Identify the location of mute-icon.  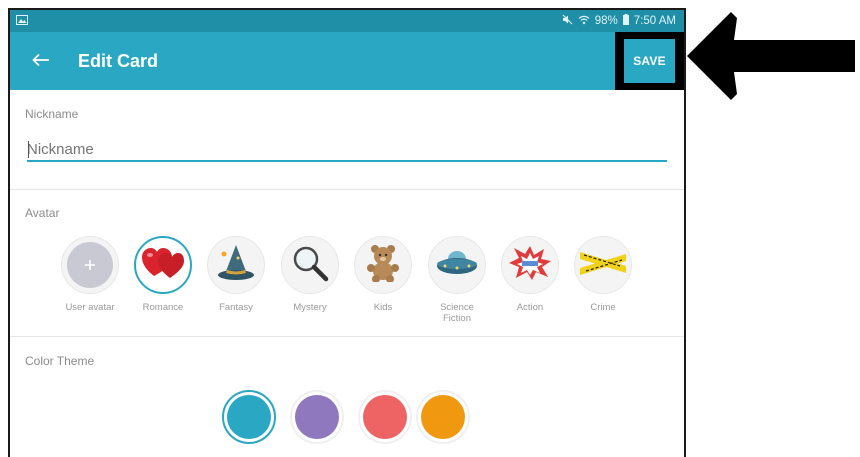
(567, 21).